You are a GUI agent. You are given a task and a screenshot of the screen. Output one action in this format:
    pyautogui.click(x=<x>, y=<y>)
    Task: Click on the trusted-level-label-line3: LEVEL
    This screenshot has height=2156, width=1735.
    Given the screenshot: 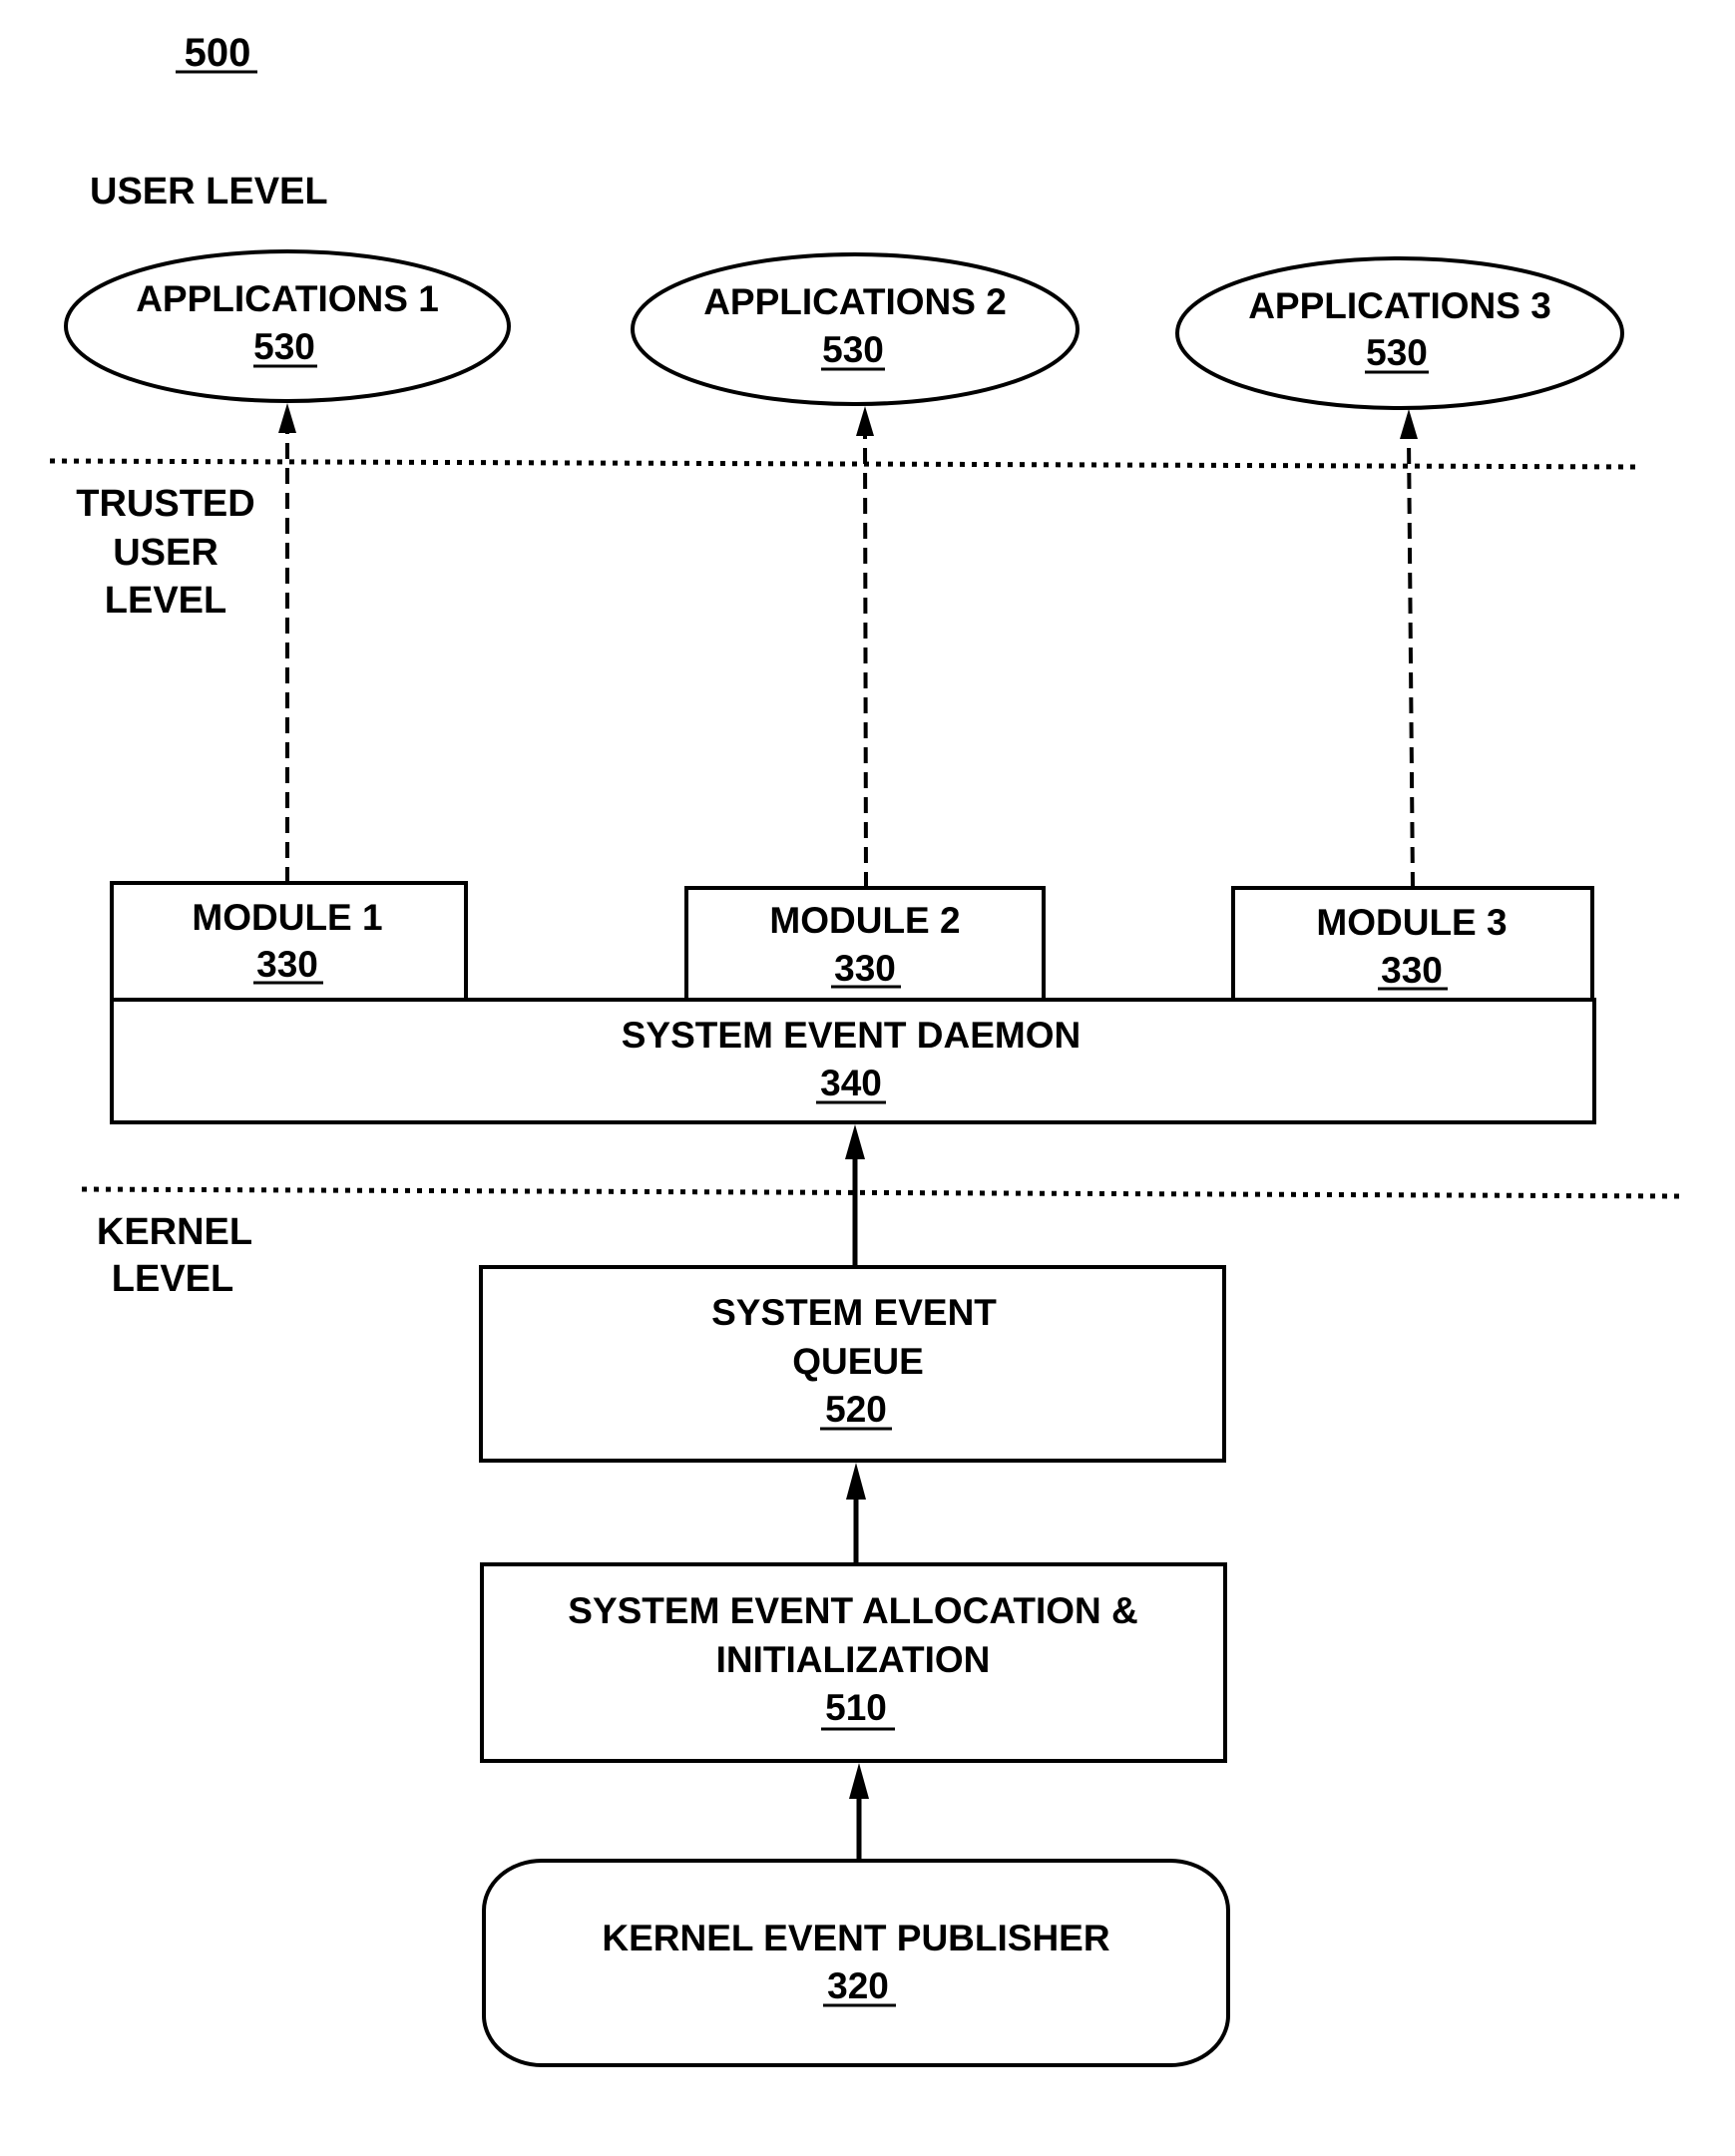 What is the action you would take?
    pyautogui.click(x=166, y=601)
    